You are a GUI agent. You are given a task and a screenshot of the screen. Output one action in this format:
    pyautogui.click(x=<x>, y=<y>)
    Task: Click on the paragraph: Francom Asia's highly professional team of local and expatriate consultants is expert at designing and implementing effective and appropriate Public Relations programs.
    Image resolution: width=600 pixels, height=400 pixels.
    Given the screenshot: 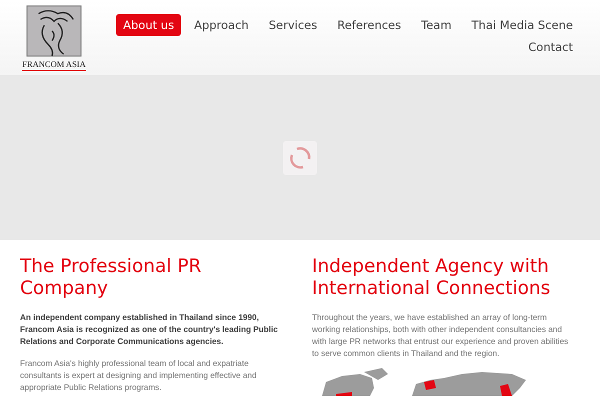 What is the action you would take?
    pyautogui.click(x=139, y=376)
    